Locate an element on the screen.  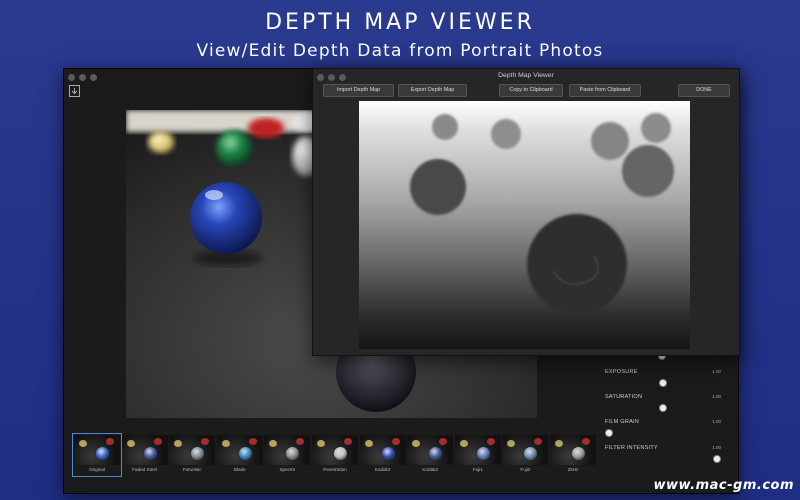
filter-intensity-slider is located at coordinates (717, 459).